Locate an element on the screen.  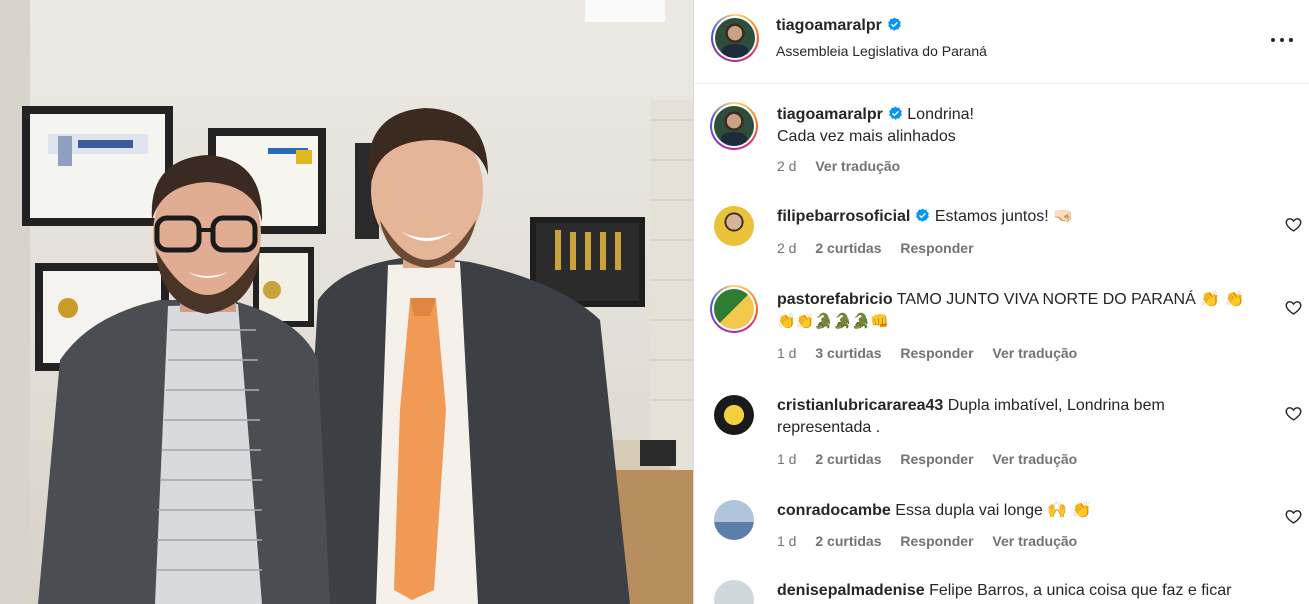
comment-username: conradocambe is located at coordinates (834, 510).